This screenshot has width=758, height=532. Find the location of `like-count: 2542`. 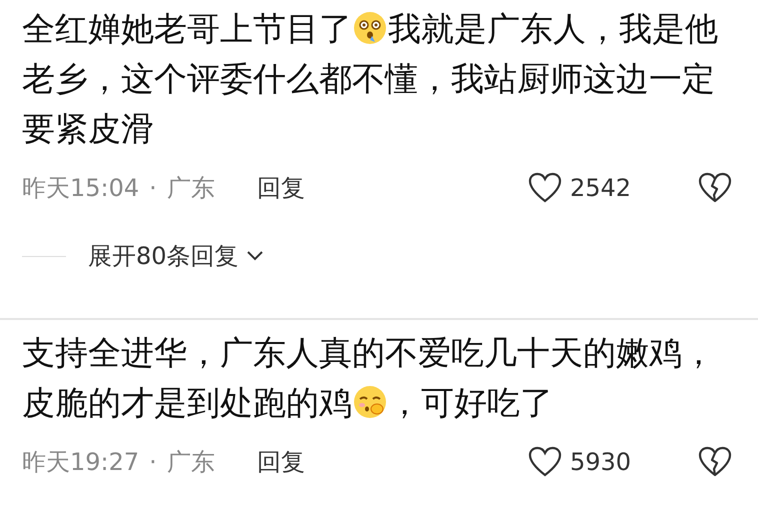

like-count: 2542 is located at coordinates (601, 188).